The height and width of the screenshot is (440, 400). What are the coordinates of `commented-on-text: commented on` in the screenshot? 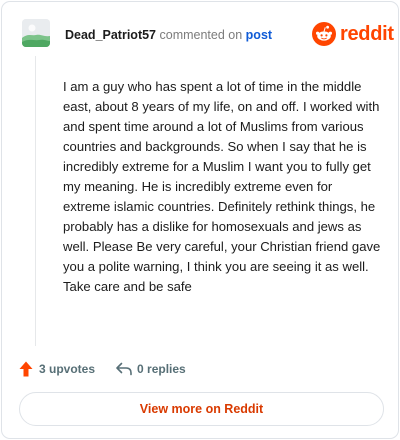 It's located at (201, 35).